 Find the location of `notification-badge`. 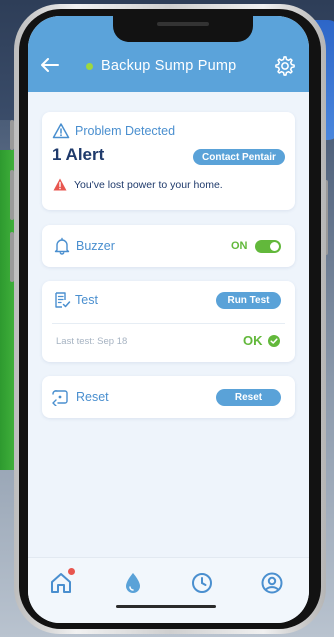

notification-badge is located at coordinates (71, 571).